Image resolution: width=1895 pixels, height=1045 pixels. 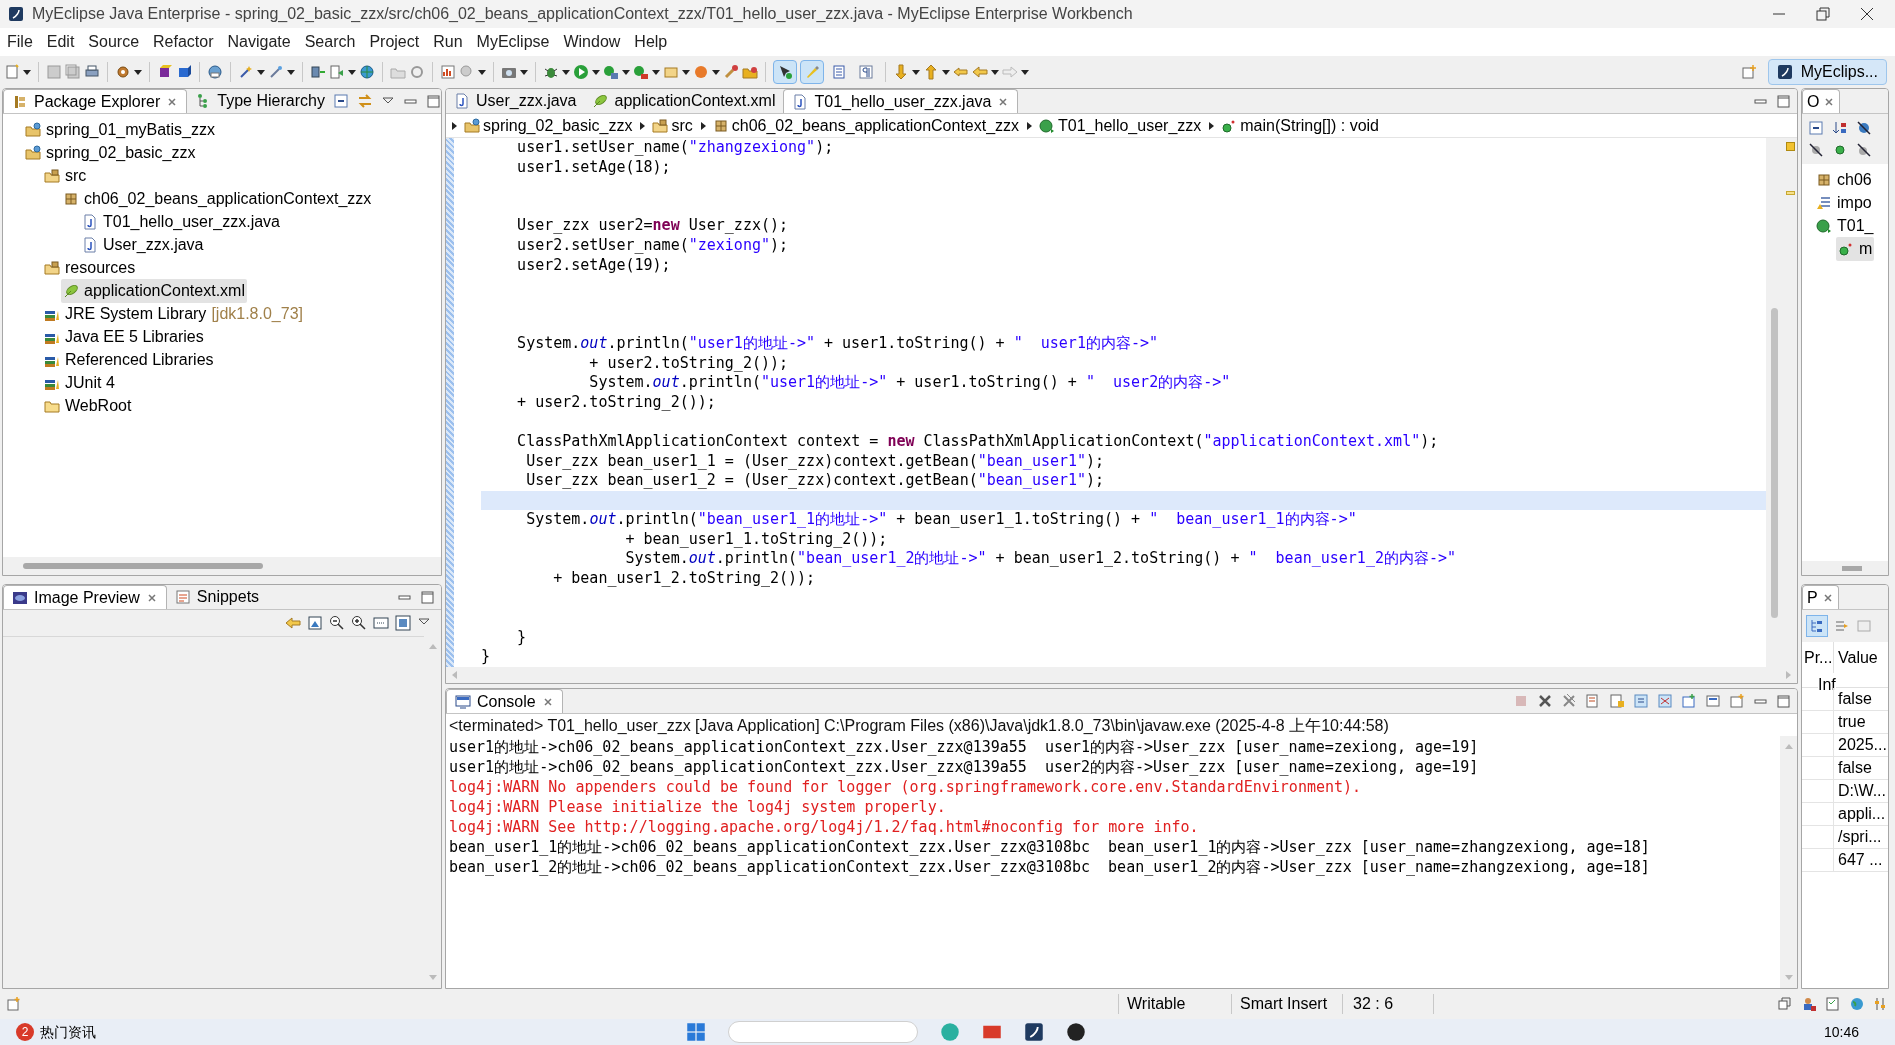 I want to click on breadcrumb-item: spring_02_basic_zzx, so click(x=548, y=125).